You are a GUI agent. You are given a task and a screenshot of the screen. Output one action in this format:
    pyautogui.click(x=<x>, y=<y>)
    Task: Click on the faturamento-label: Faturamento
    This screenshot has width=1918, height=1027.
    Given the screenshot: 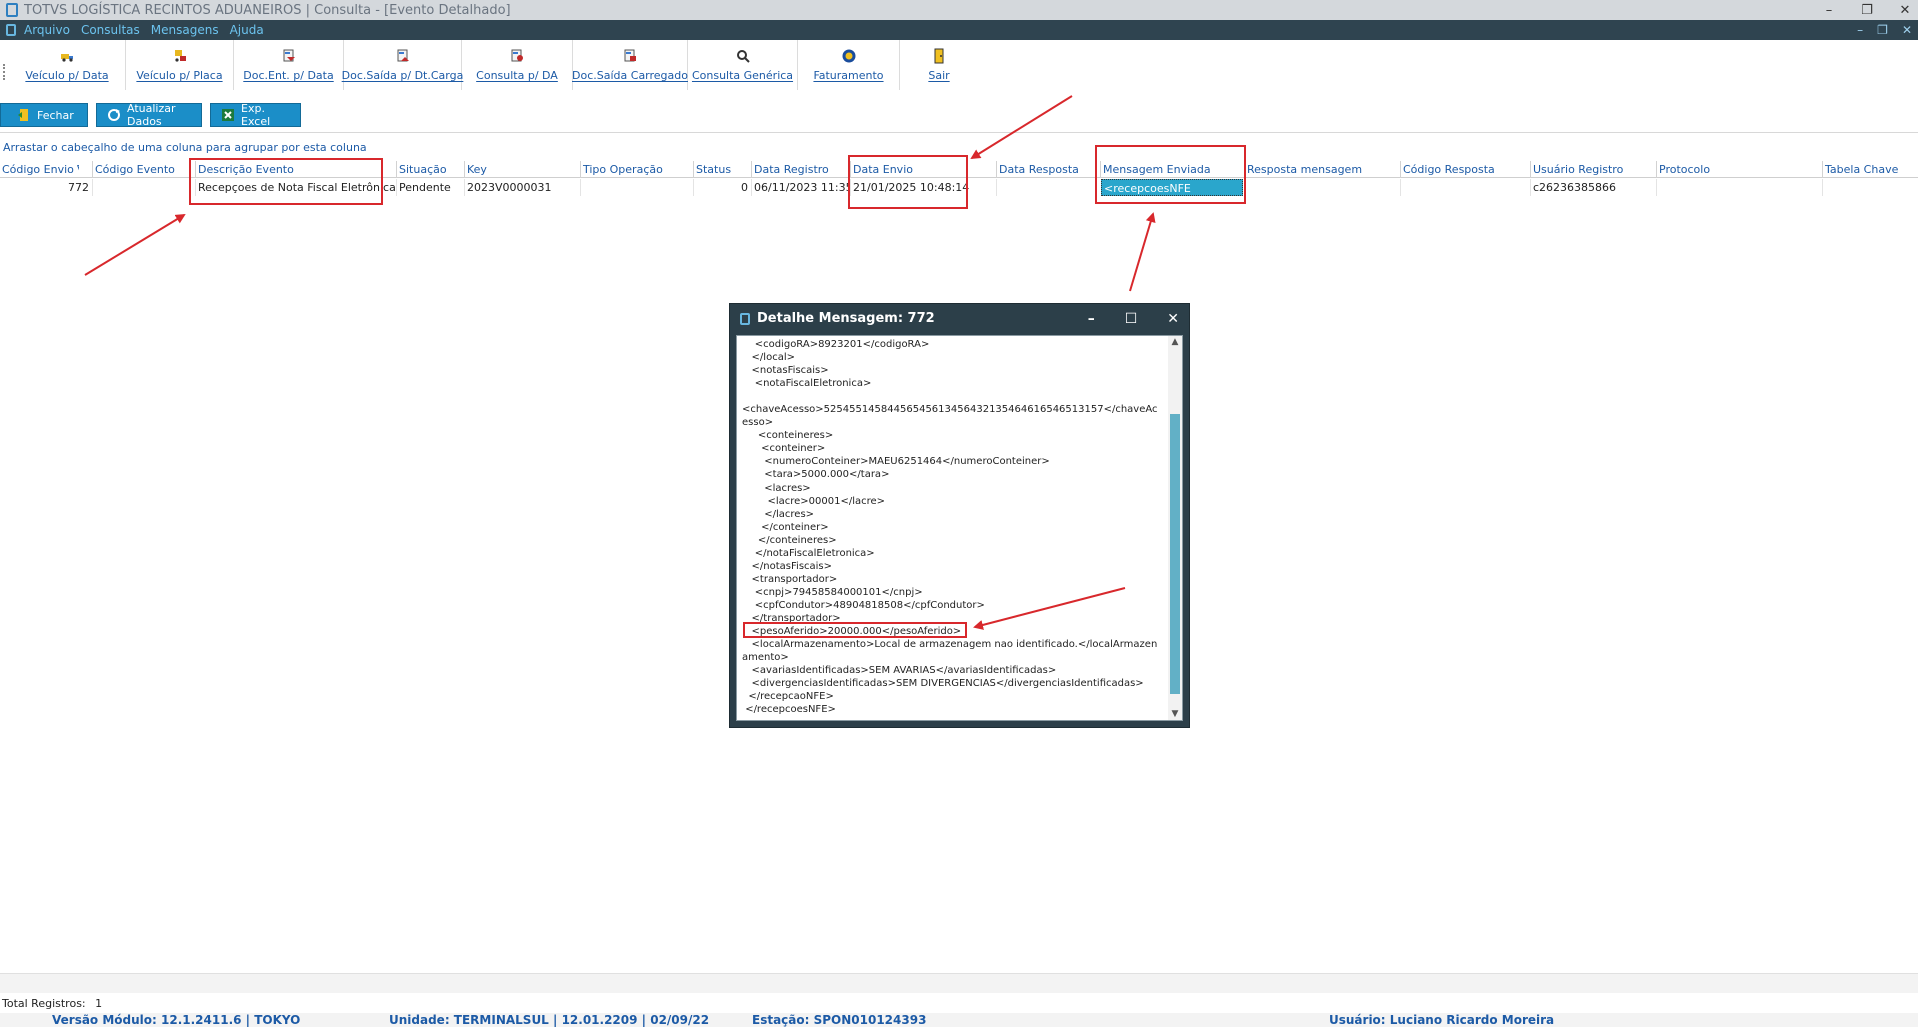 What is the action you would take?
    pyautogui.click(x=848, y=75)
    